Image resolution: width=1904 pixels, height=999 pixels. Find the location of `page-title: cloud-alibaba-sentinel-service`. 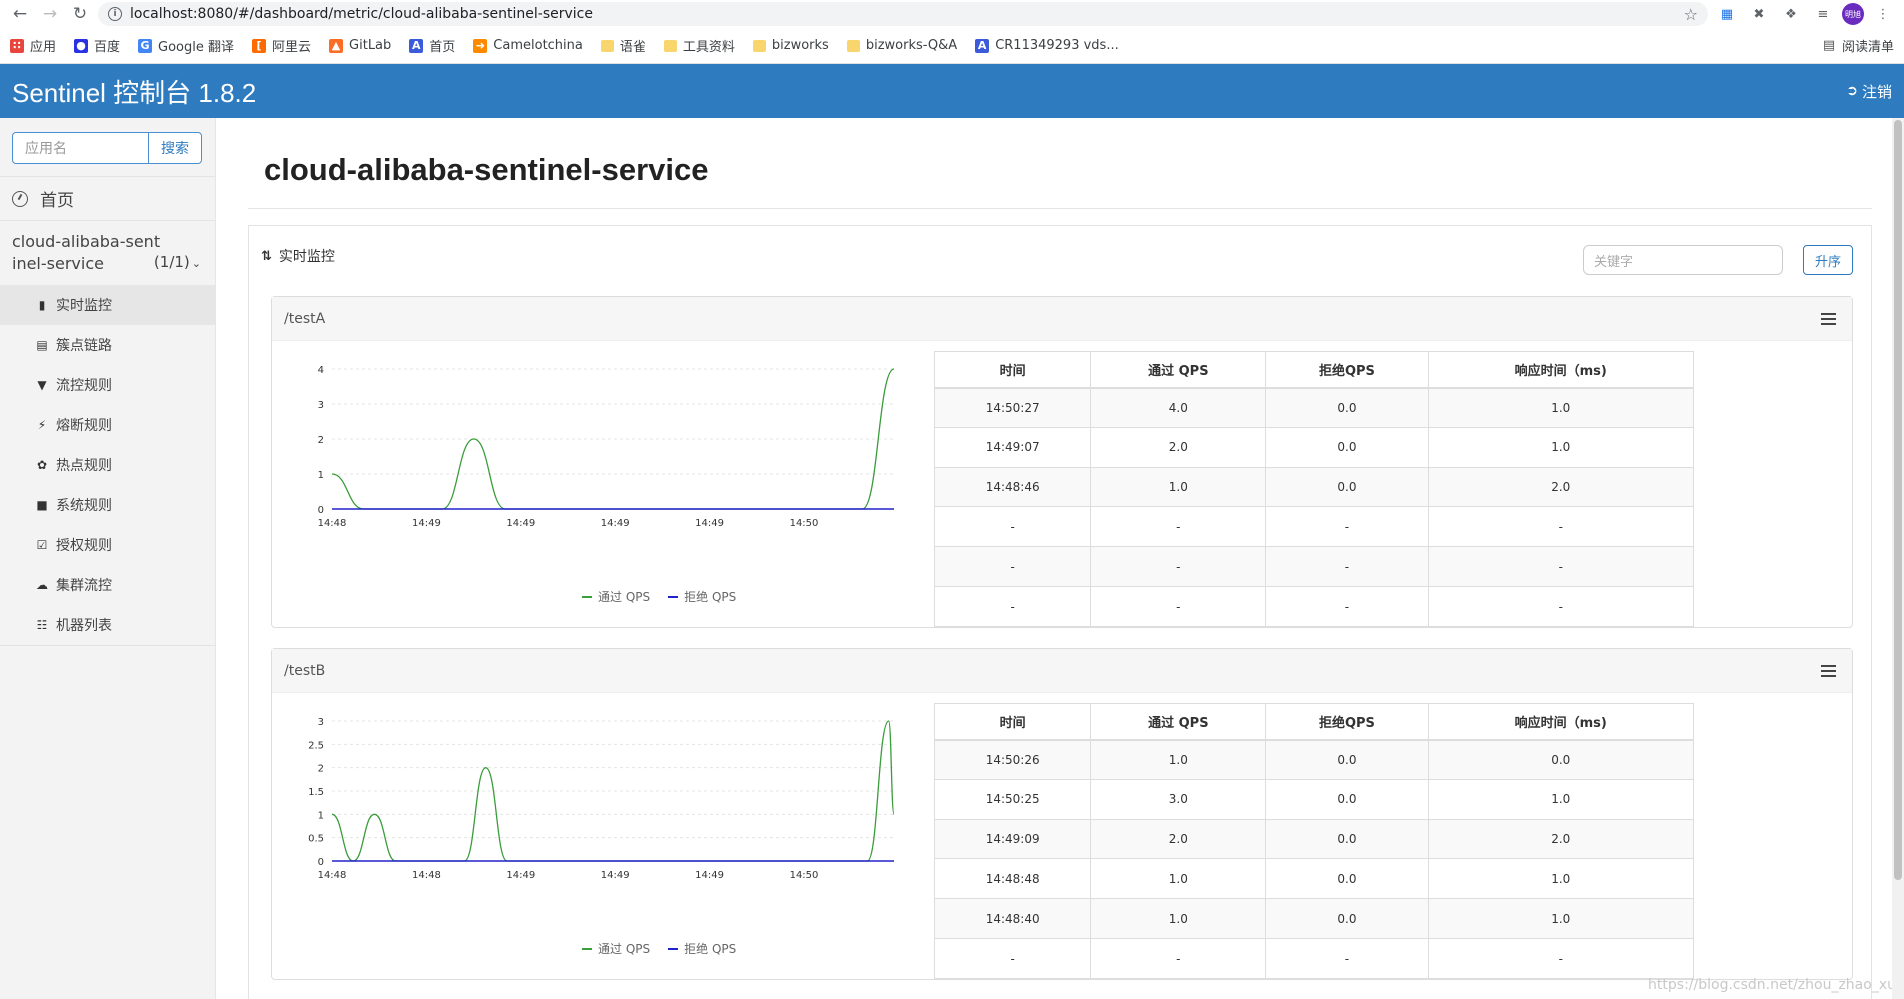

page-title: cloud-alibaba-sentinel-service is located at coordinates (1060, 175).